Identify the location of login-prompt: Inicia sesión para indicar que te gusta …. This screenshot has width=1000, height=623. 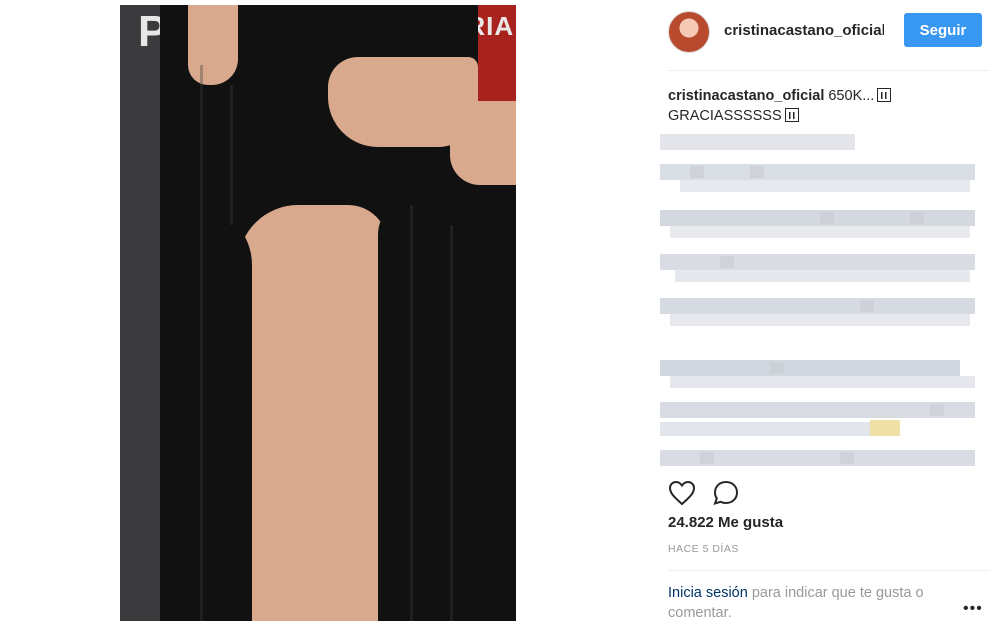
(813, 603).